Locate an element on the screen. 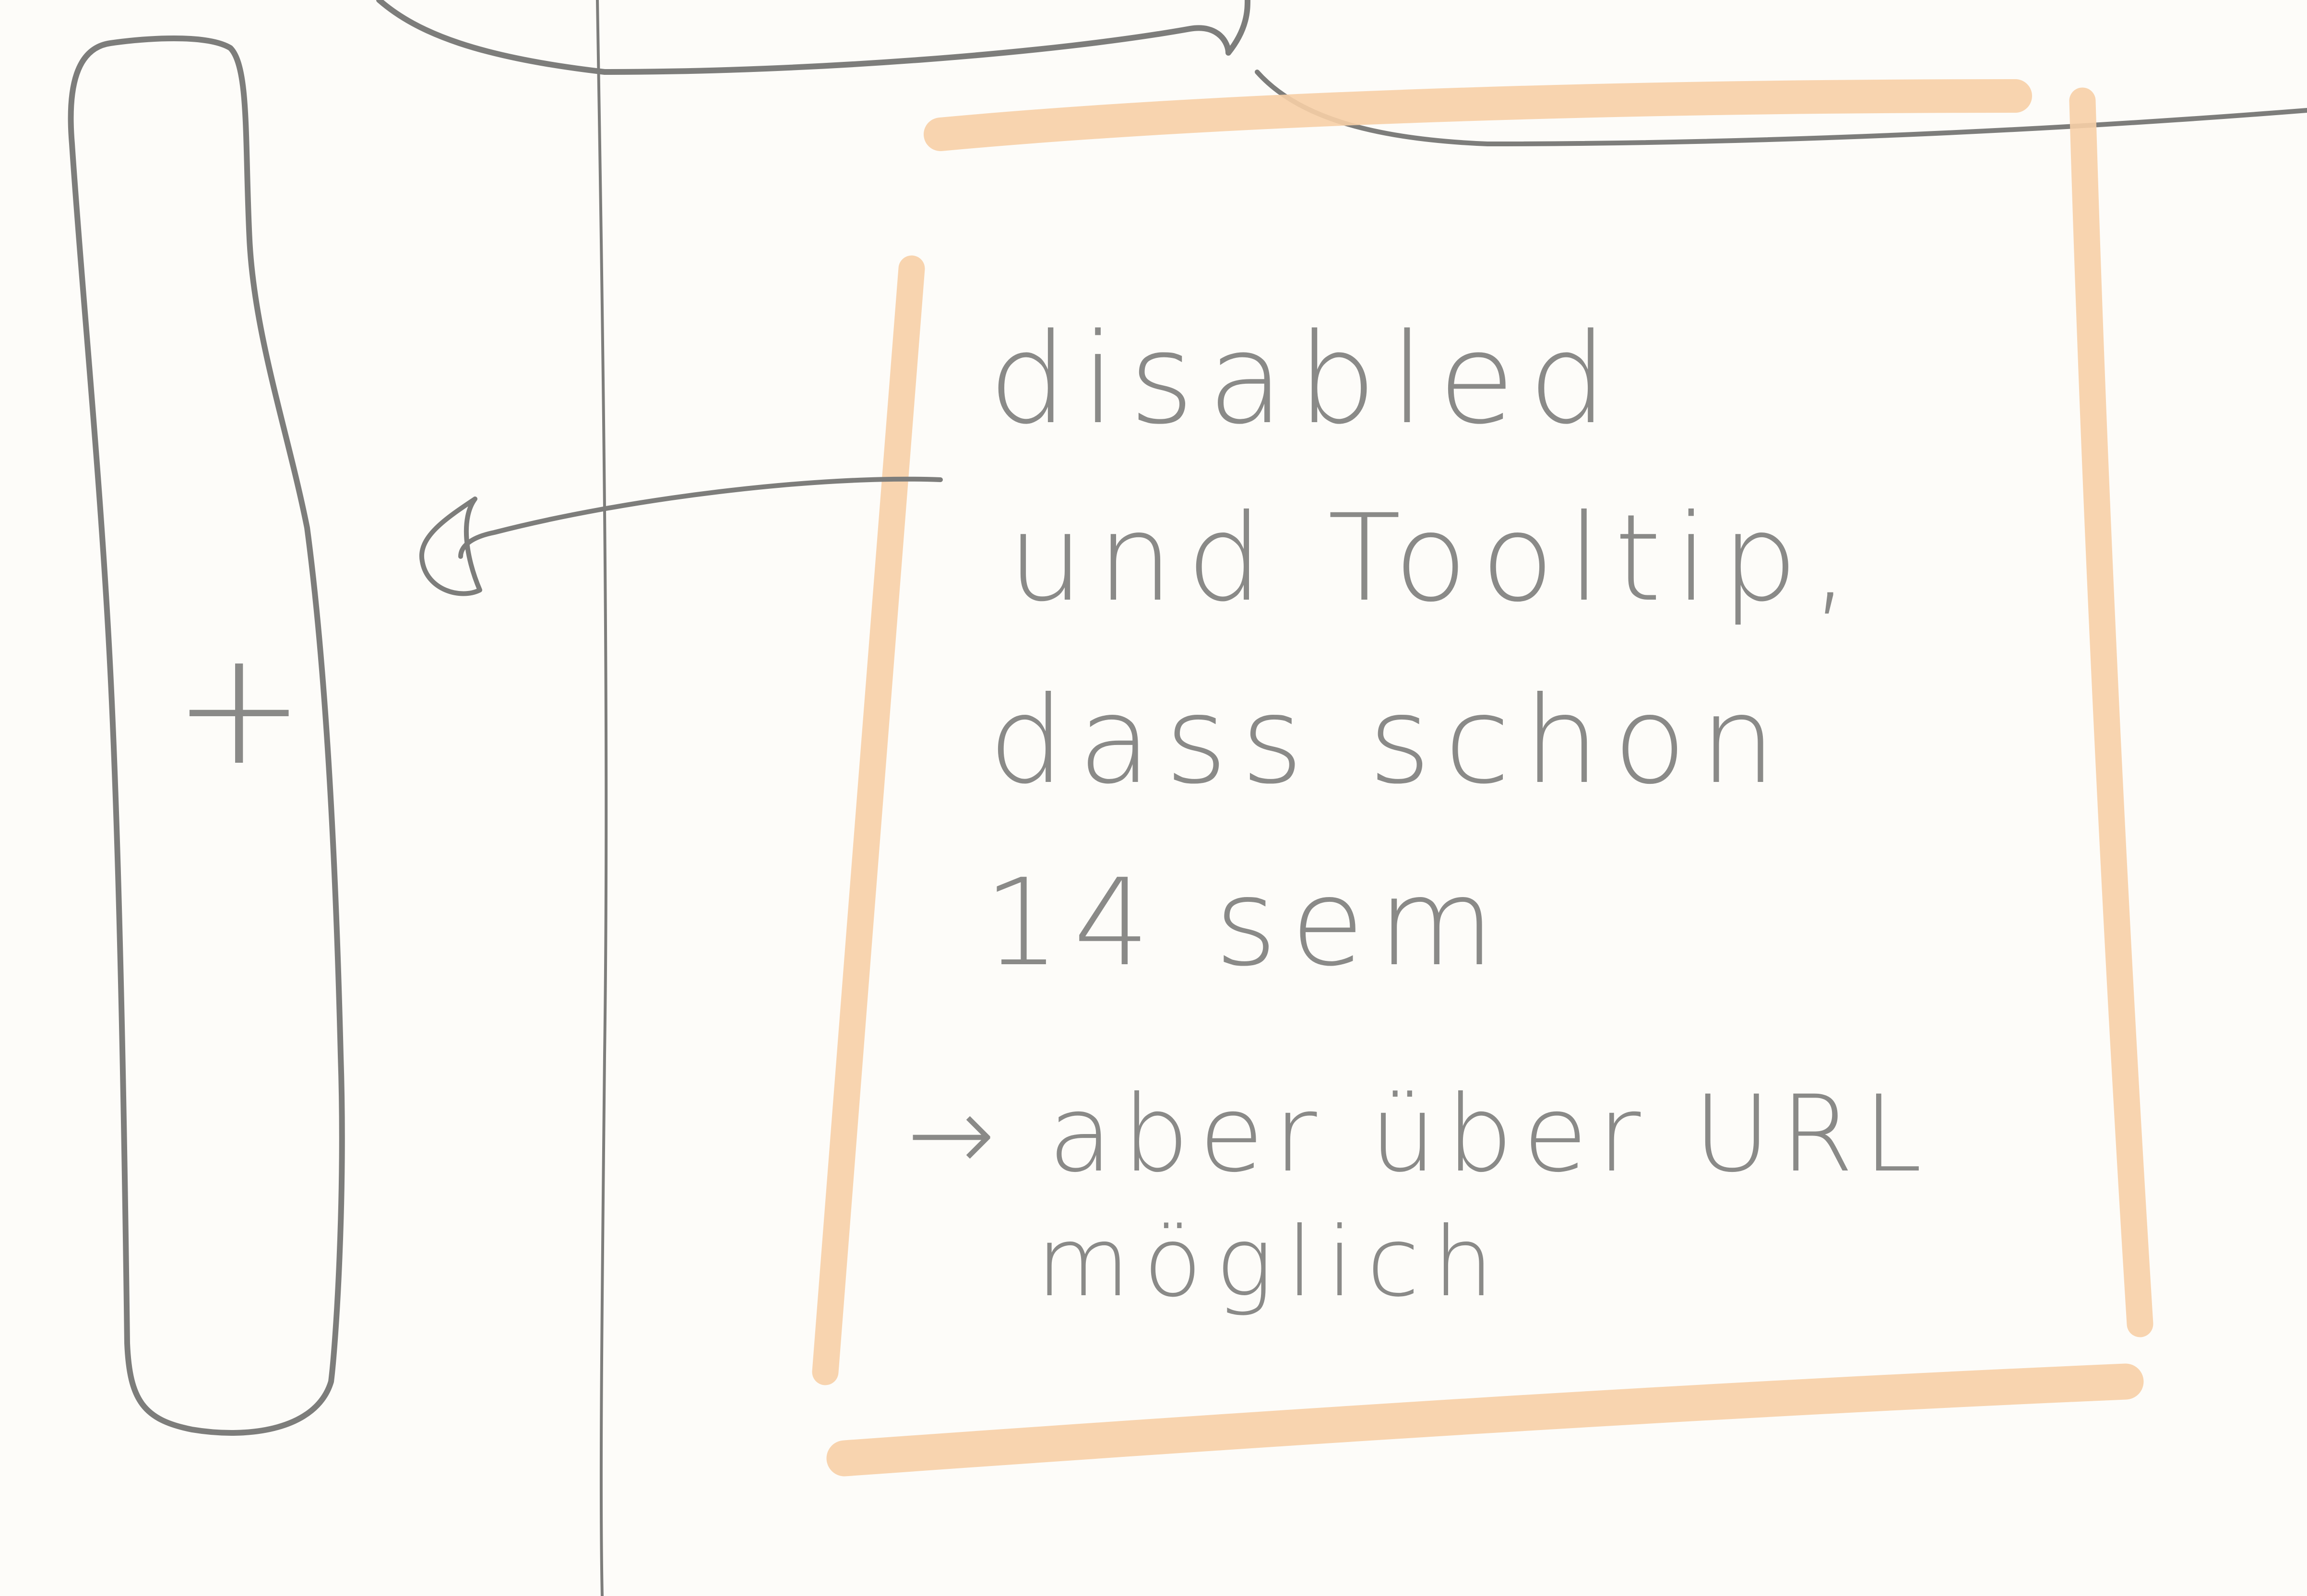  note-line-2: und Tooltip, is located at coordinates (1435, 558).